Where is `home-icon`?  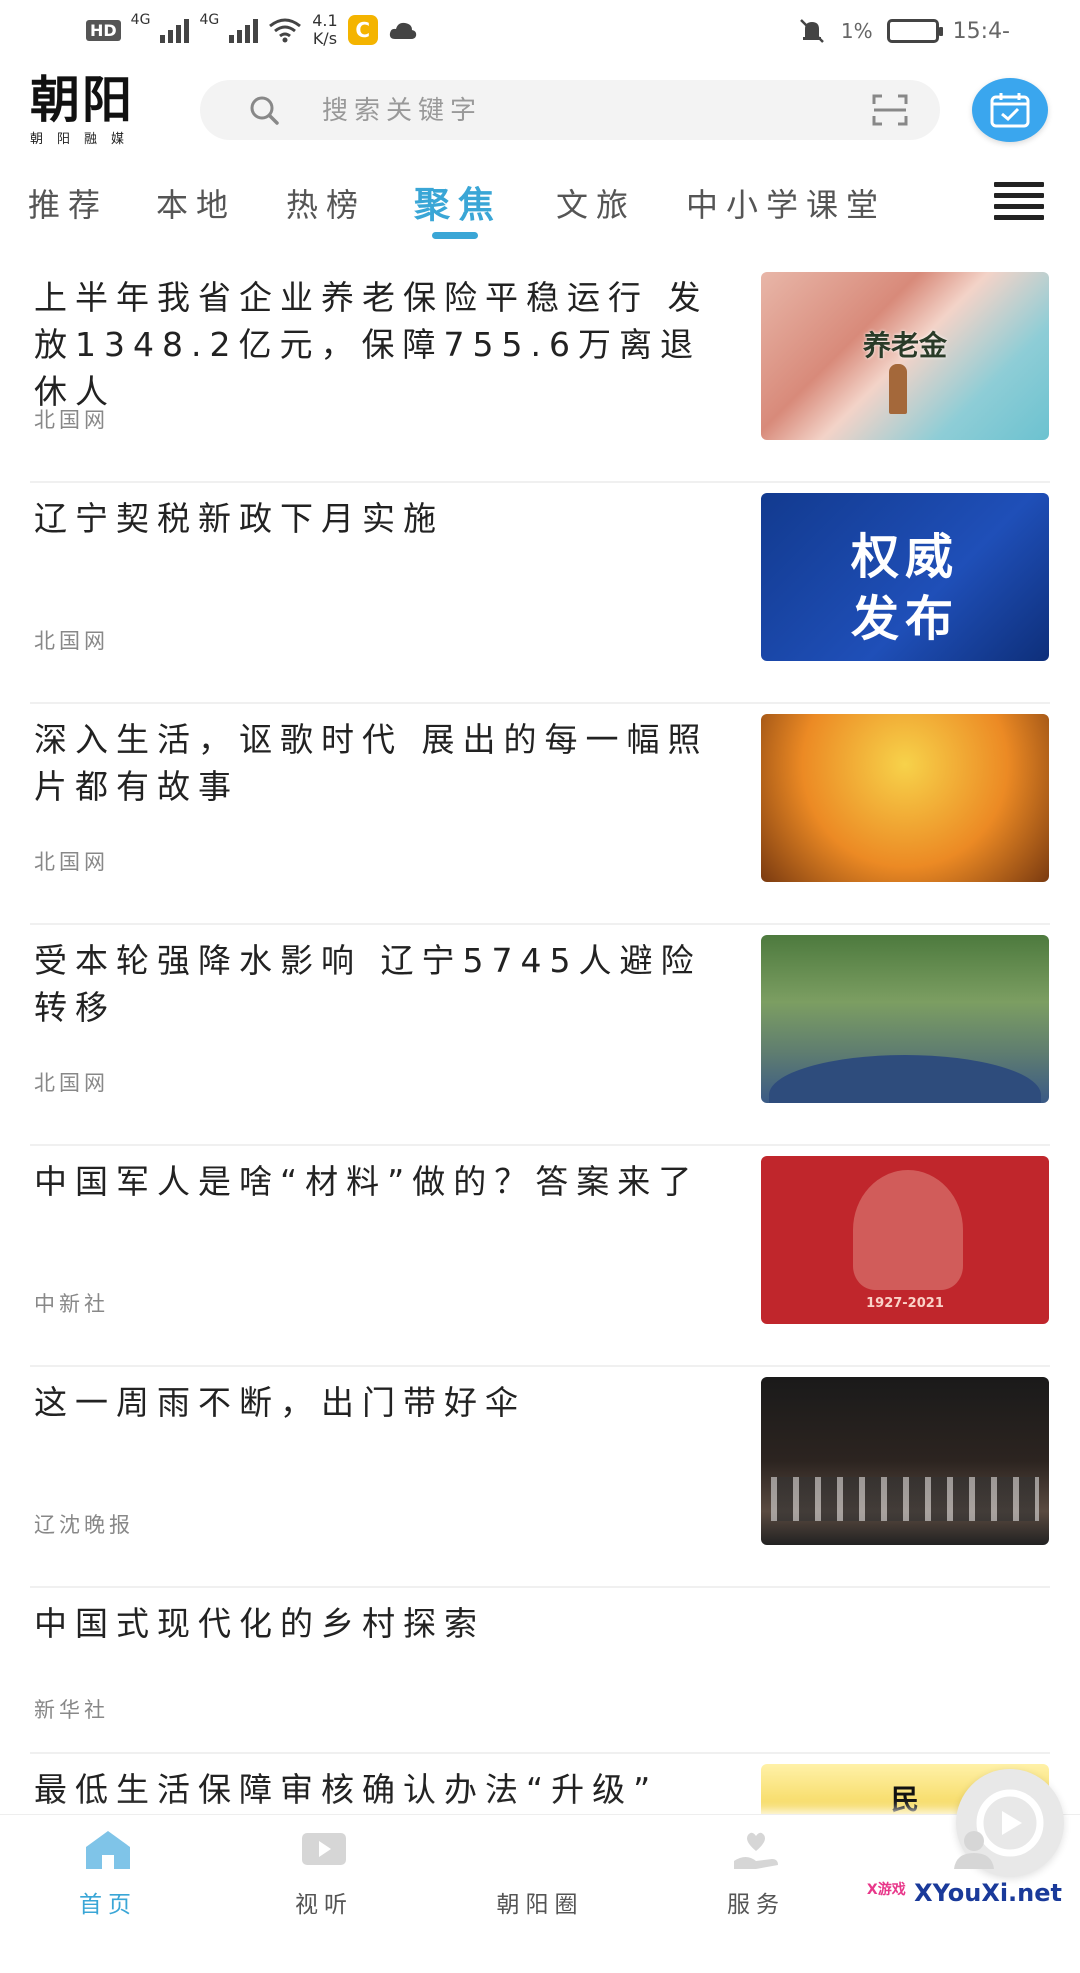 home-icon is located at coordinates (108, 1850).